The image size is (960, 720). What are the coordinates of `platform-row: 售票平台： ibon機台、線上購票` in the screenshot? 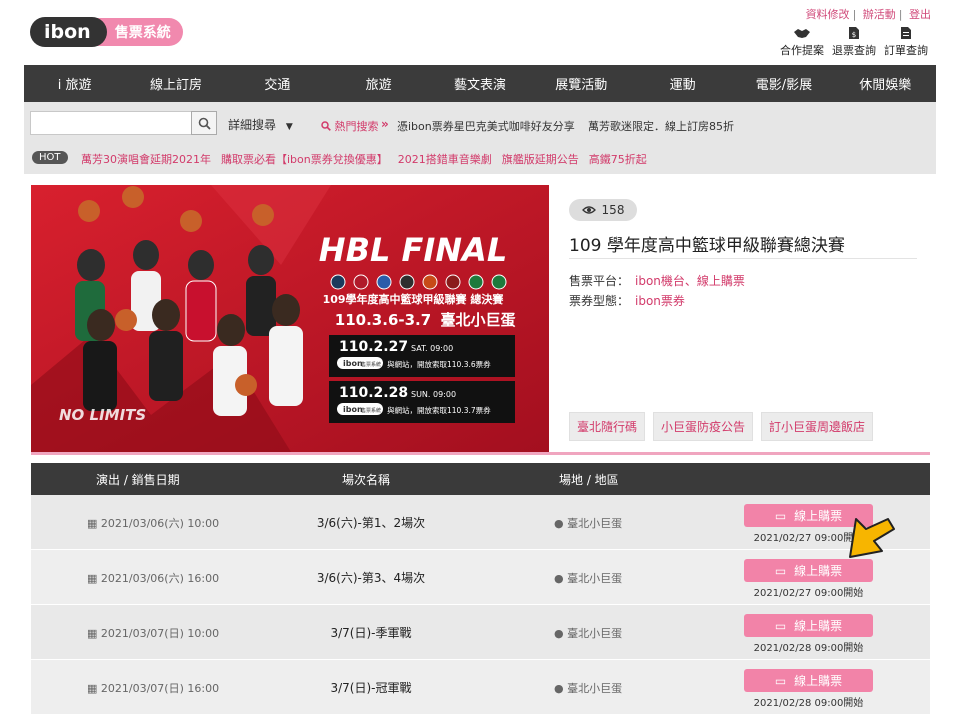 It's located at (657, 280).